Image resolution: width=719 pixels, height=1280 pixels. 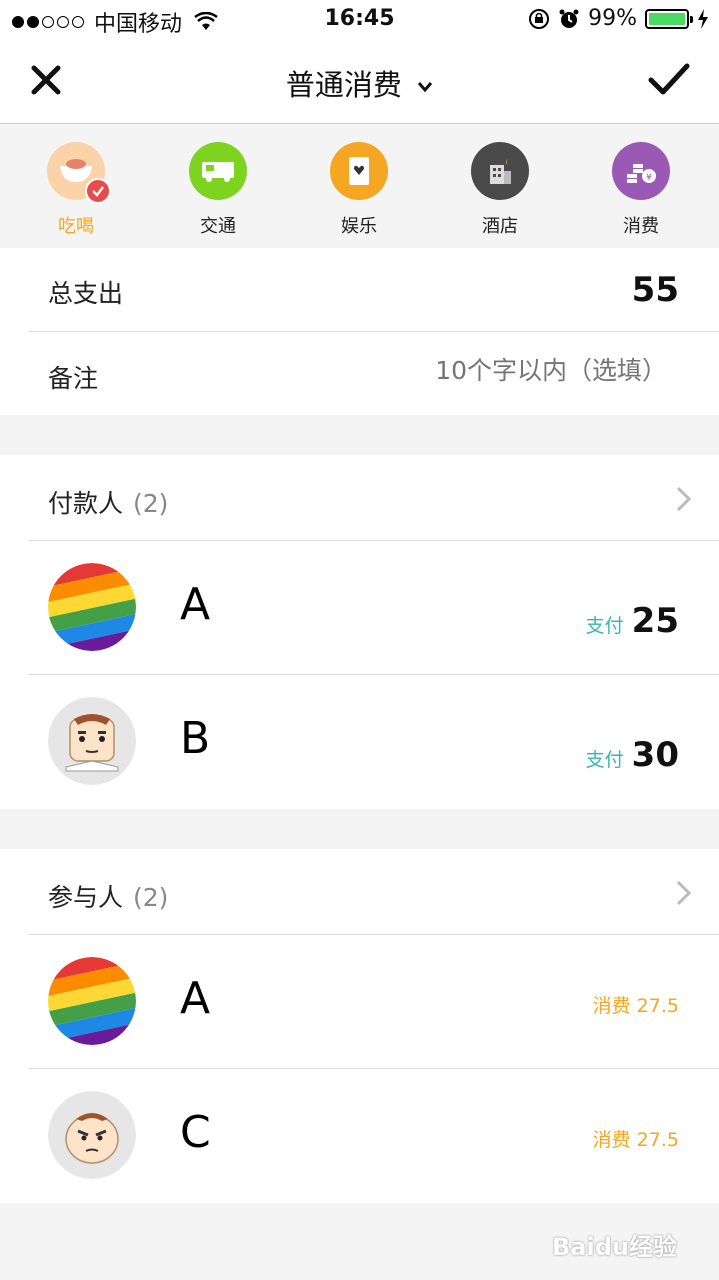 I want to click on food-icon, so click(x=79, y=173).